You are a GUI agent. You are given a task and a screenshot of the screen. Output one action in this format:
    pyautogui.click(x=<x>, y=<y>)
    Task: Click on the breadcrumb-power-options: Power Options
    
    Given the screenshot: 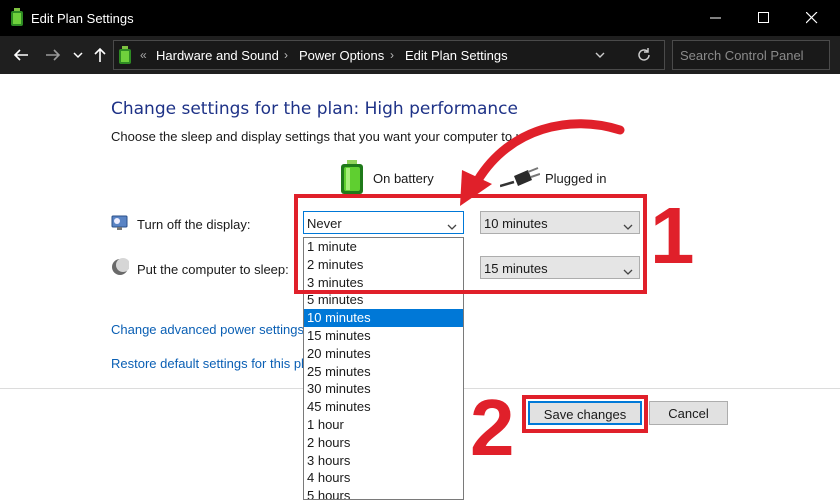 What is the action you would take?
    pyautogui.click(x=341, y=55)
    